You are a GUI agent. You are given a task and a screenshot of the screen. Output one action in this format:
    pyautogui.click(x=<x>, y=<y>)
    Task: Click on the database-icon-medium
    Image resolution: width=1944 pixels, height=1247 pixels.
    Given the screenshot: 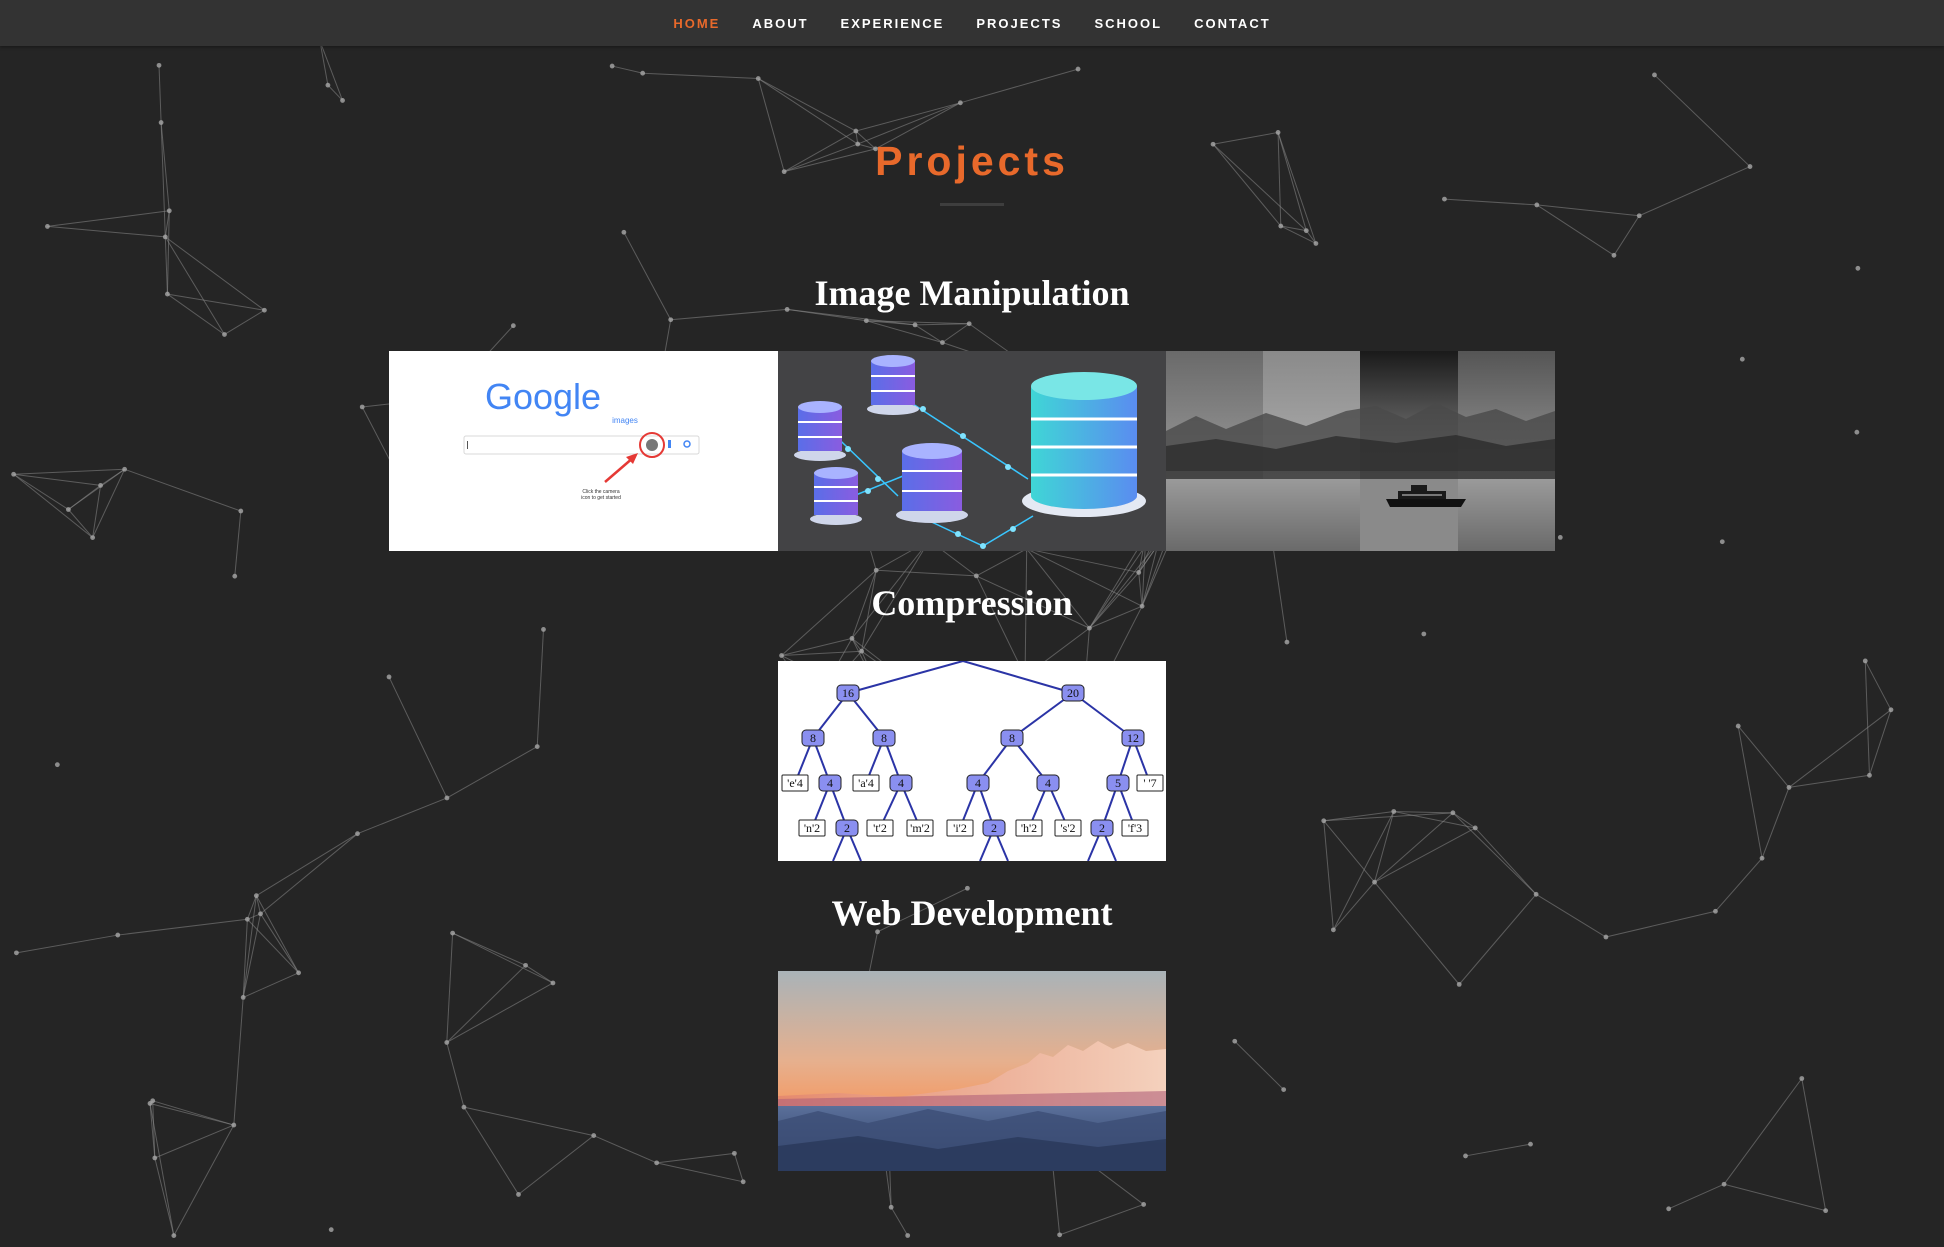 What is the action you would take?
    pyautogui.click(x=932, y=483)
    